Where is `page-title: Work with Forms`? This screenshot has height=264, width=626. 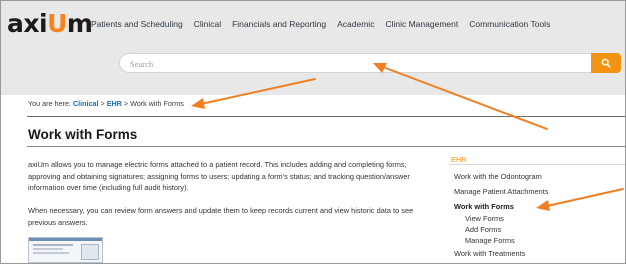
page-title: Work with Forms is located at coordinates (83, 134).